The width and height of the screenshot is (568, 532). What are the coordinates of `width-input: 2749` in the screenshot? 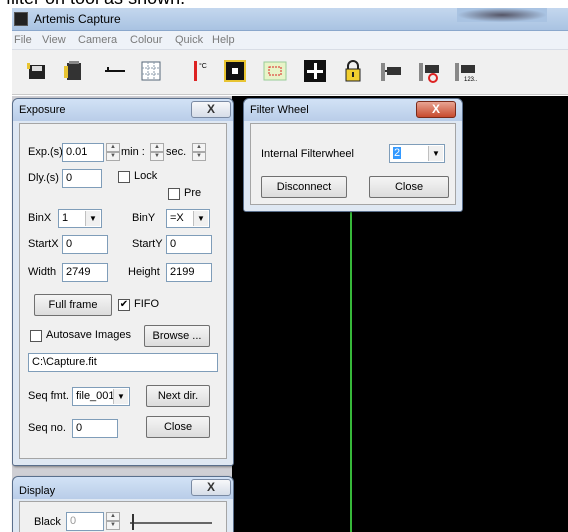 It's located at (85, 272).